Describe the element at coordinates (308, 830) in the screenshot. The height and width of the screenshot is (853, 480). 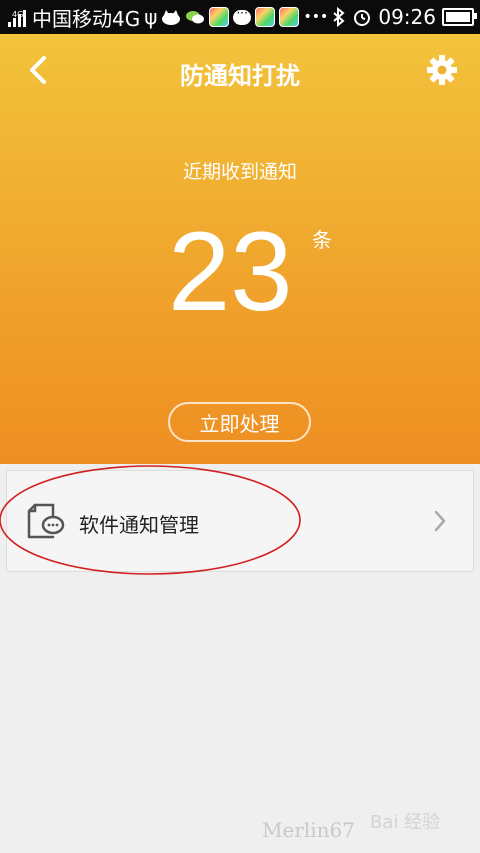
I see `author-watermark: Merlin67` at that location.